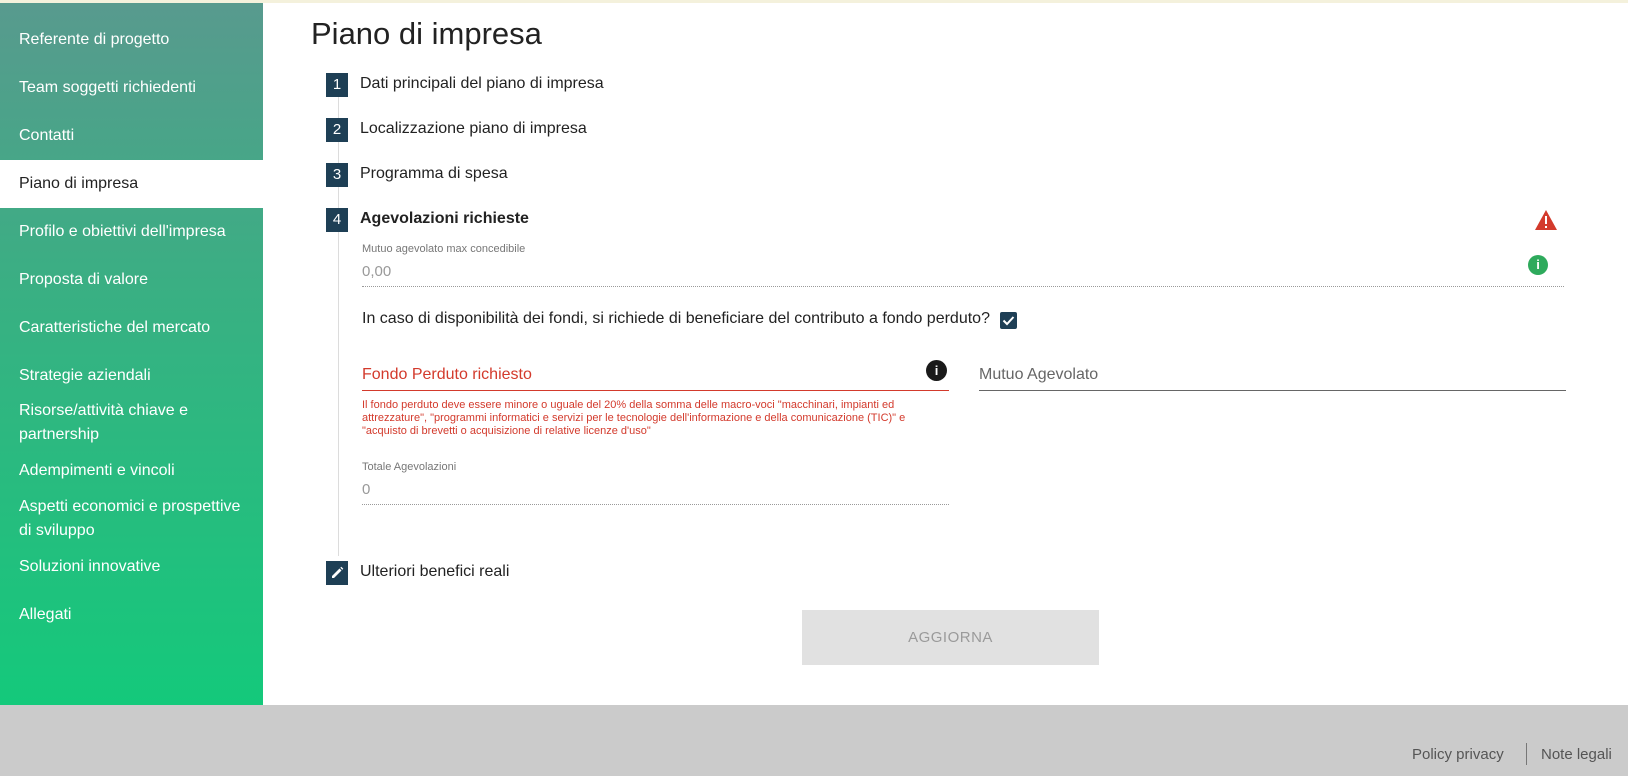 This screenshot has width=1628, height=776. I want to click on sidebar-item-allegati: Allegati, so click(131, 615).